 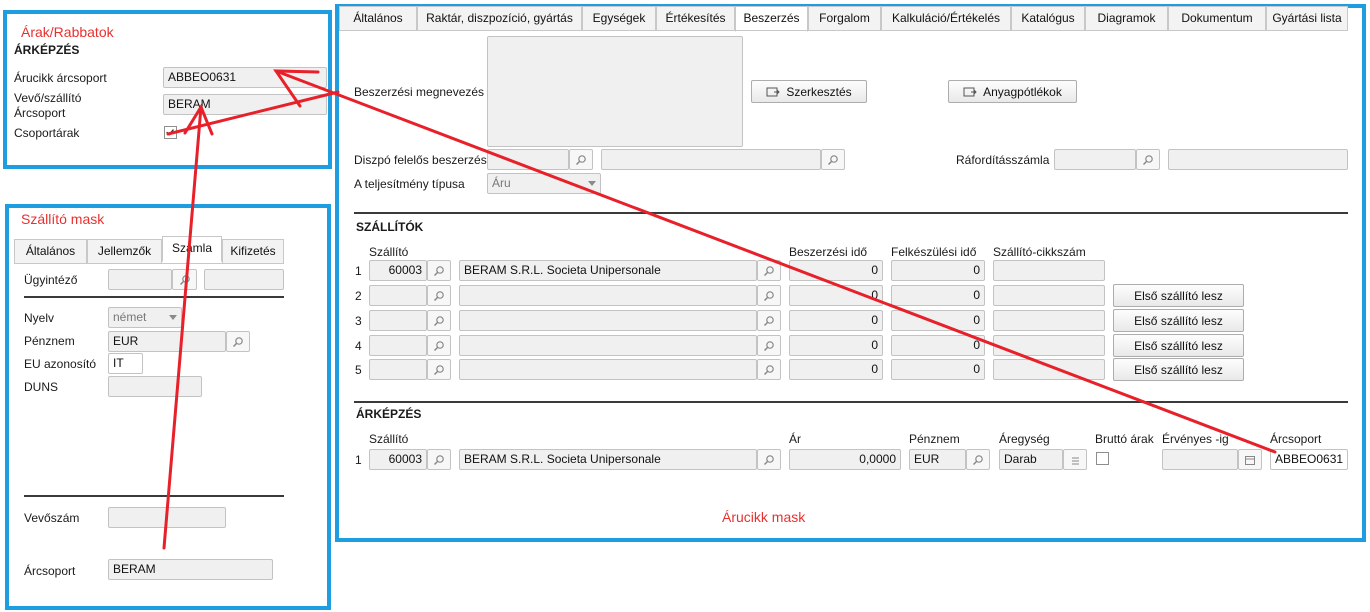 I want to click on anyagpotlekok-button: Anyagpótlékok, so click(x=1012, y=91).